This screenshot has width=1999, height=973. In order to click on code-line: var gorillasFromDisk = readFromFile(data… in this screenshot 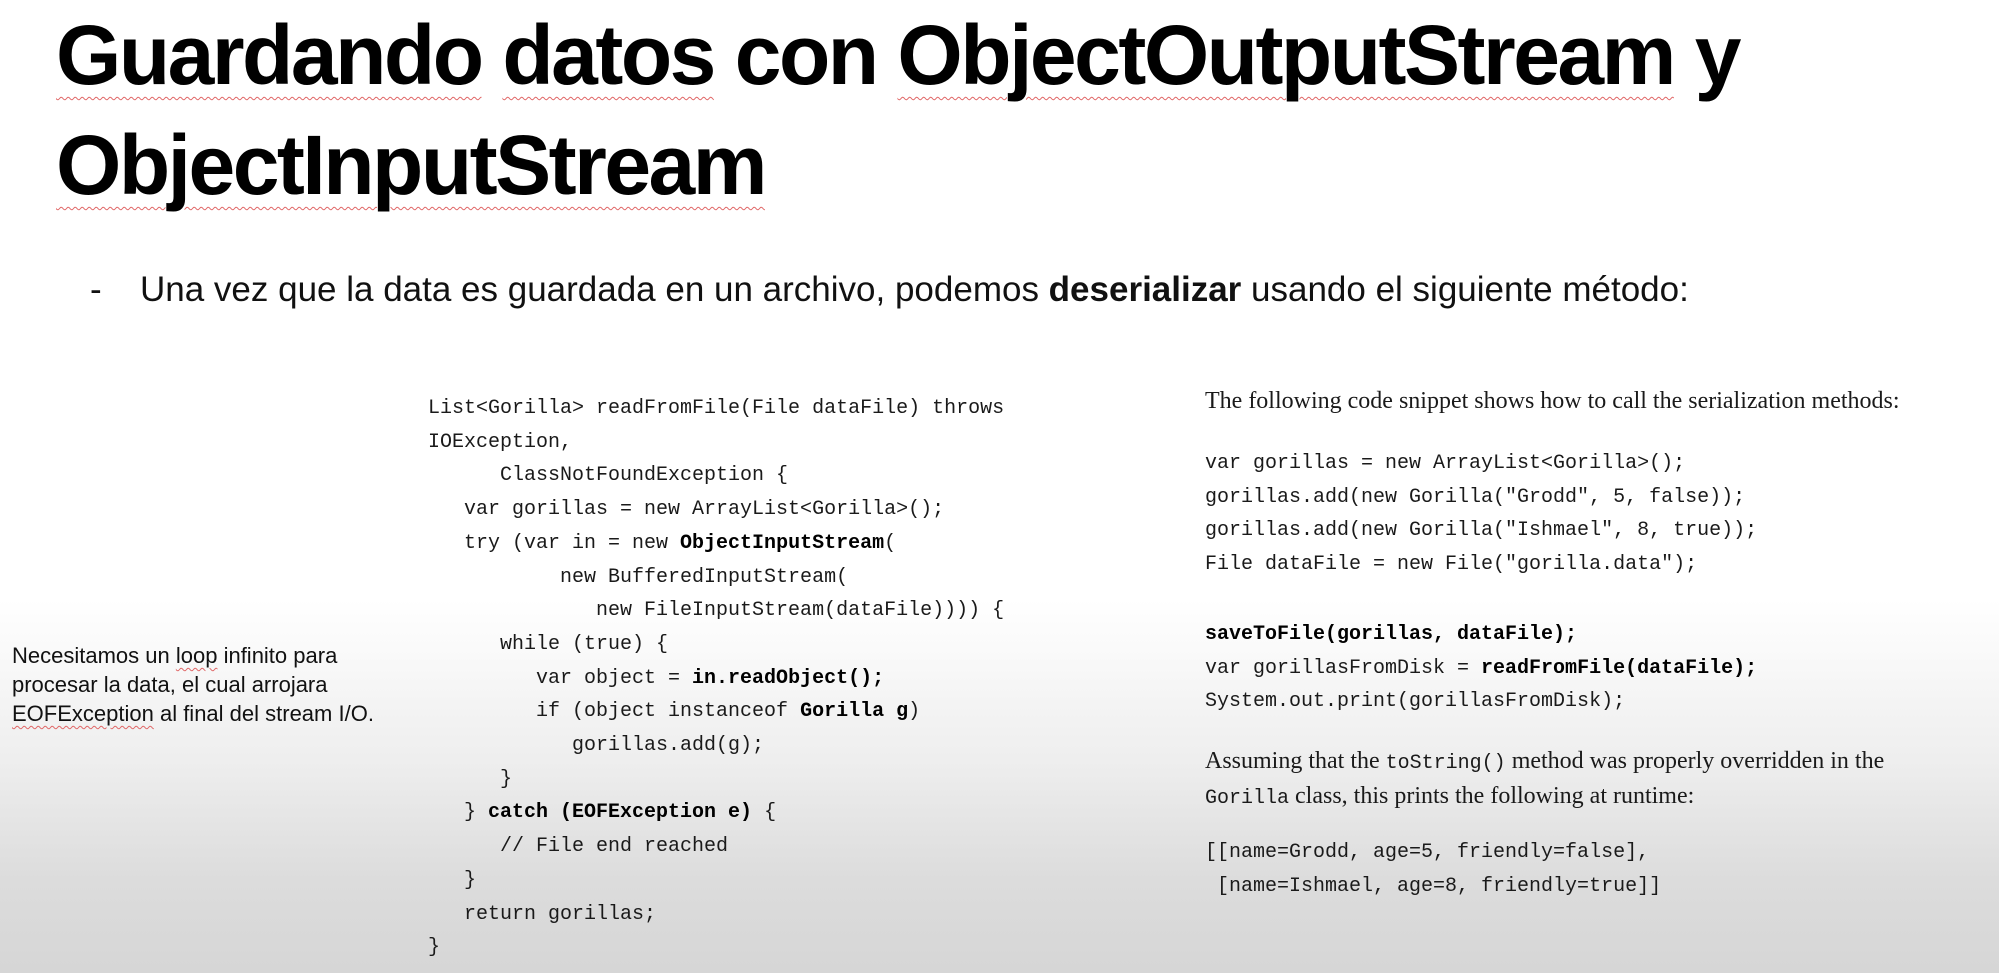, I will do `click(1481, 668)`.